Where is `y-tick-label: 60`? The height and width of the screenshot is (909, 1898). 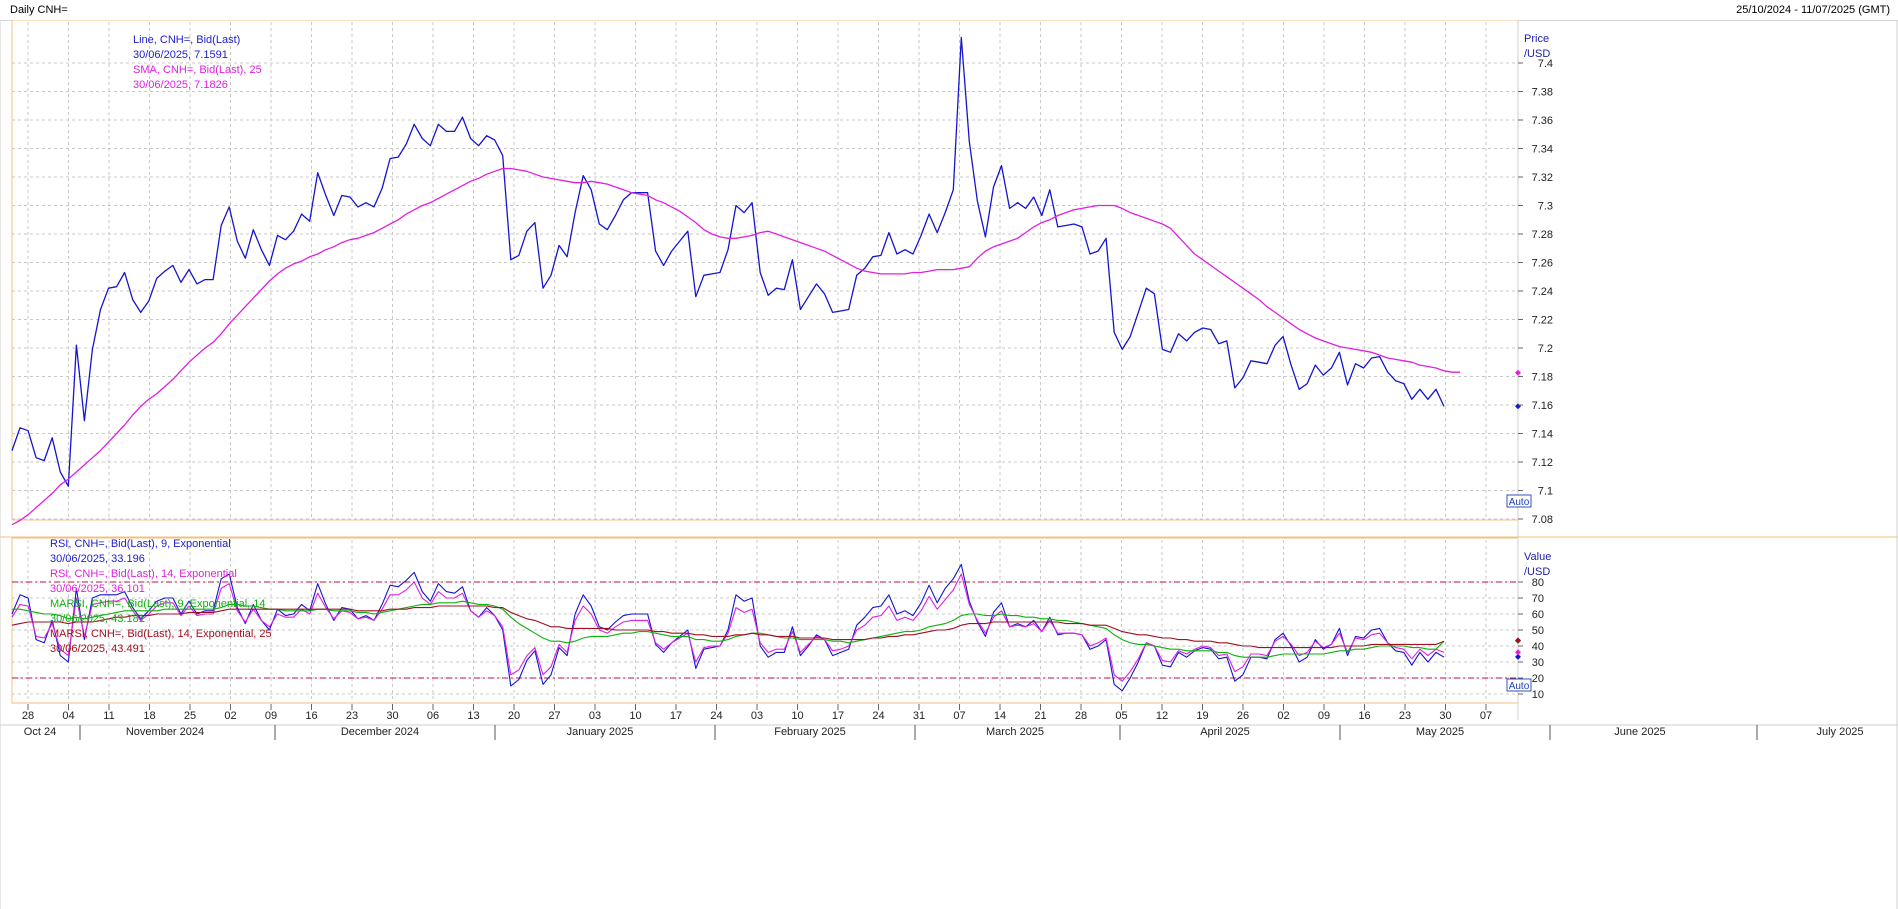
y-tick-label: 60 is located at coordinates (1538, 615).